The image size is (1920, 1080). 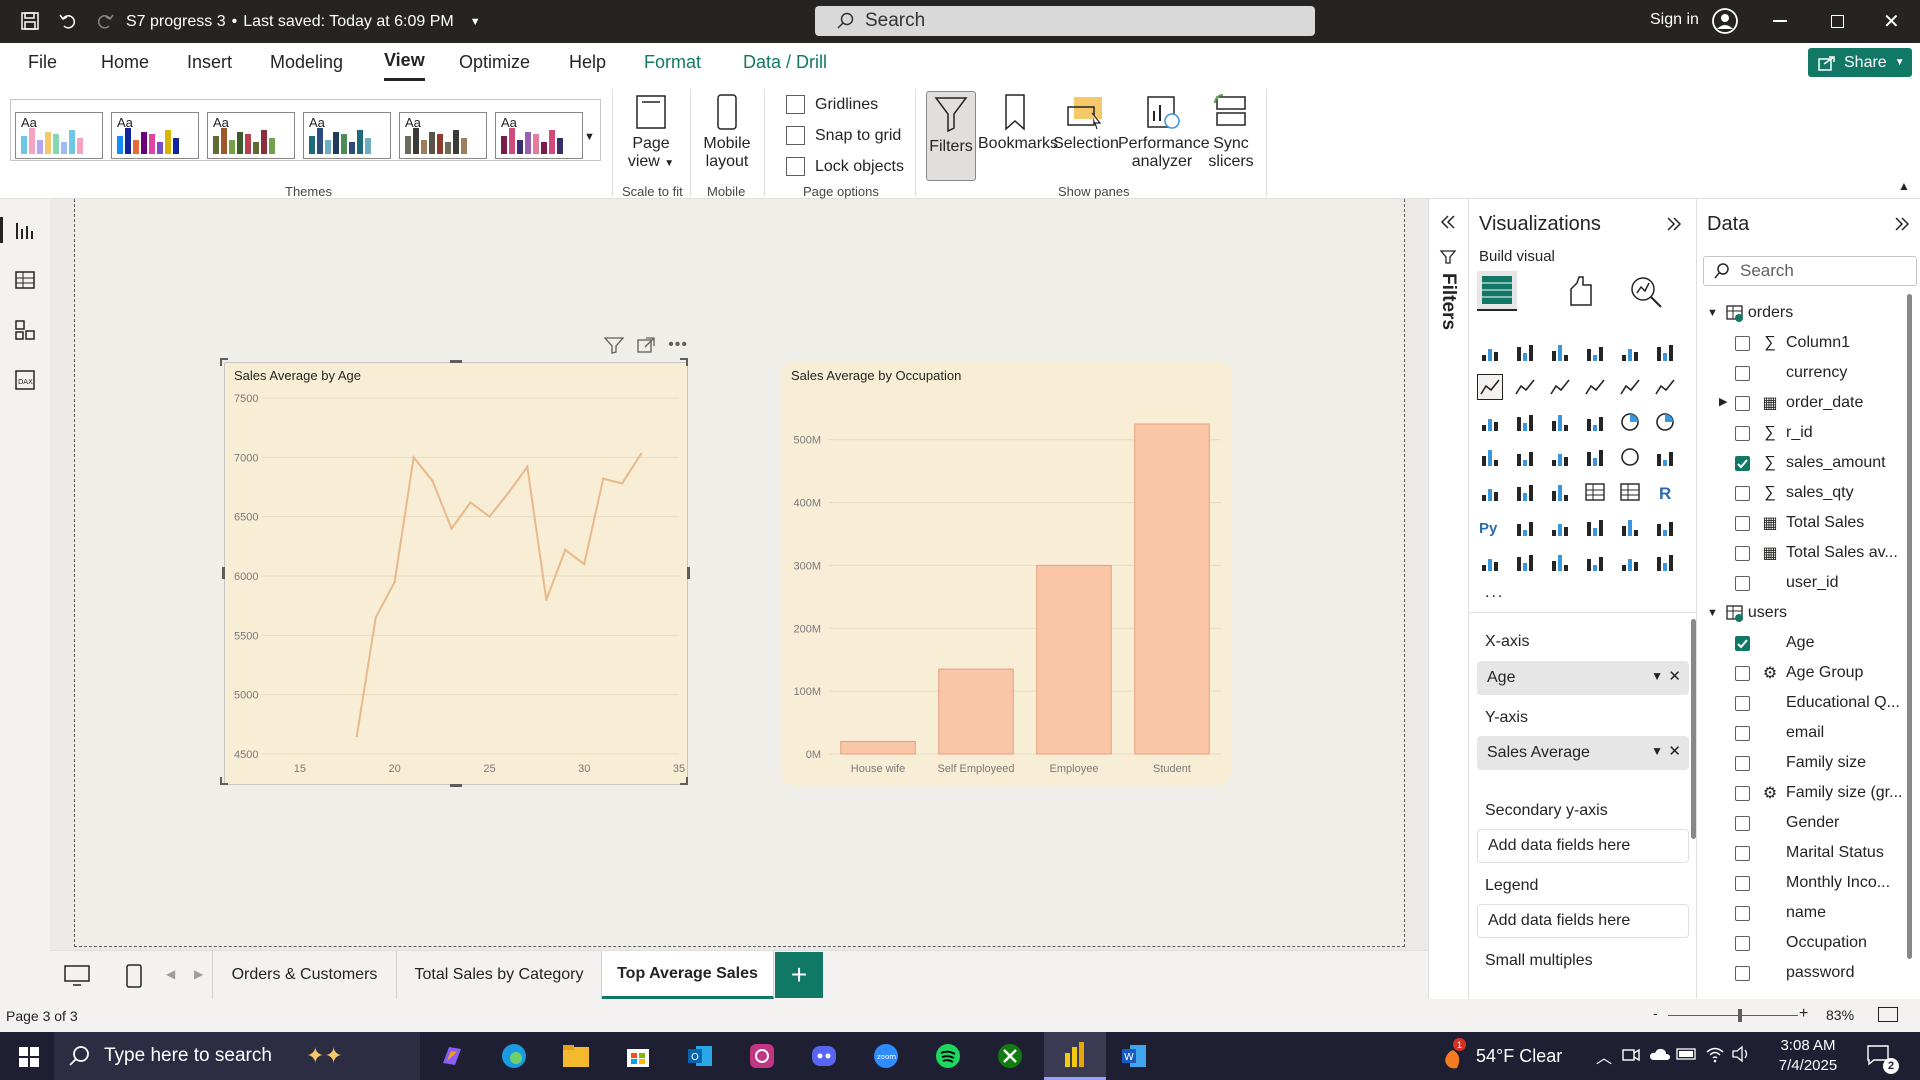 I want to click on sync-slicers-button: Sync slicers, so click(x=1231, y=132).